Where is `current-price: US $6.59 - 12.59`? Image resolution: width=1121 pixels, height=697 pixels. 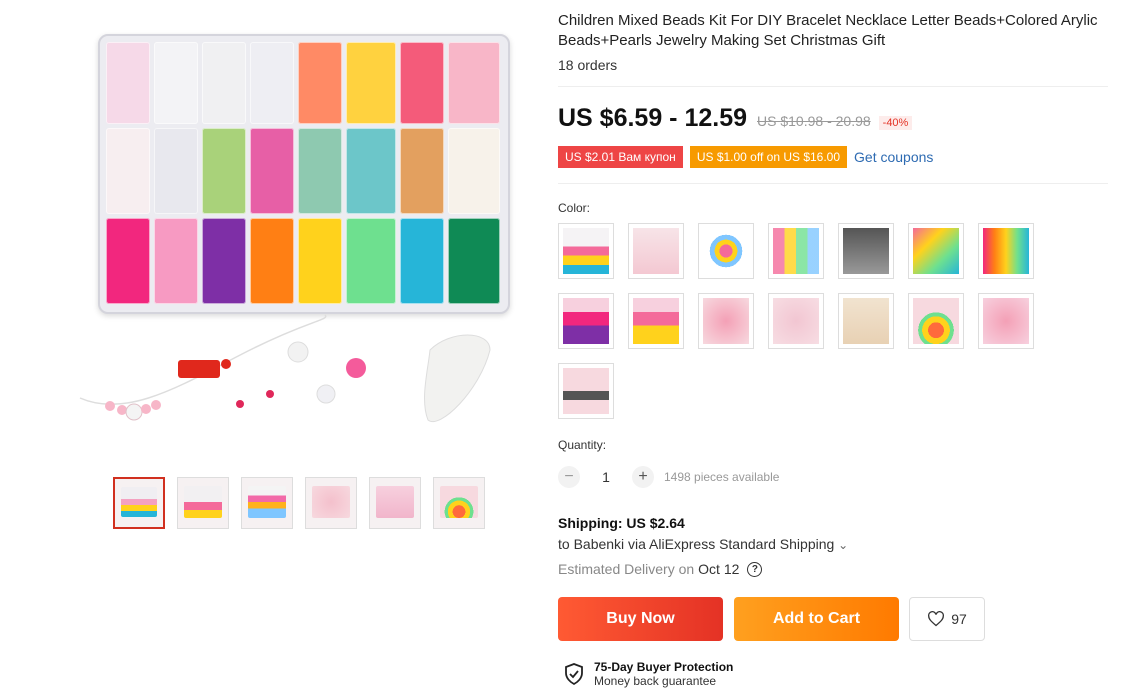 current-price: US $6.59 - 12.59 is located at coordinates (653, 118).